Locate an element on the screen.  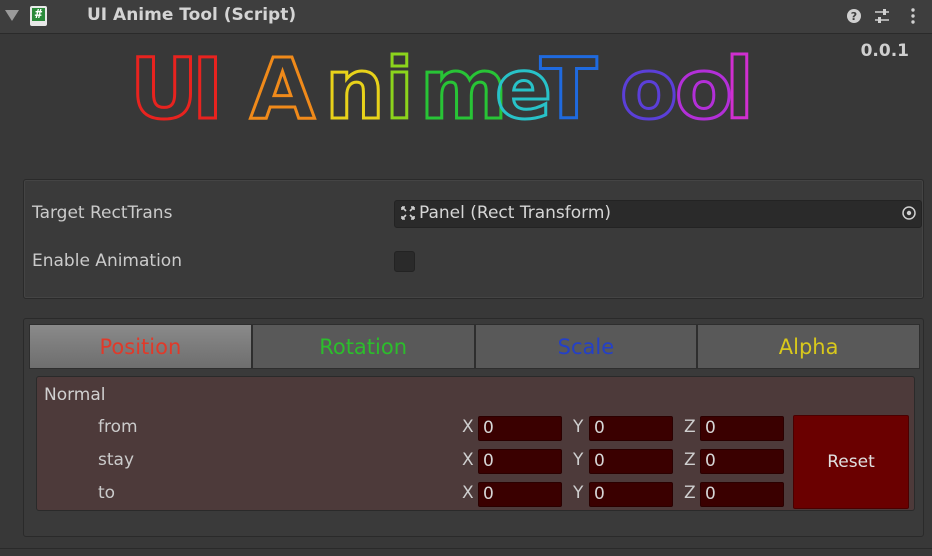
script-icon: # is located at coordinates (38, 16).